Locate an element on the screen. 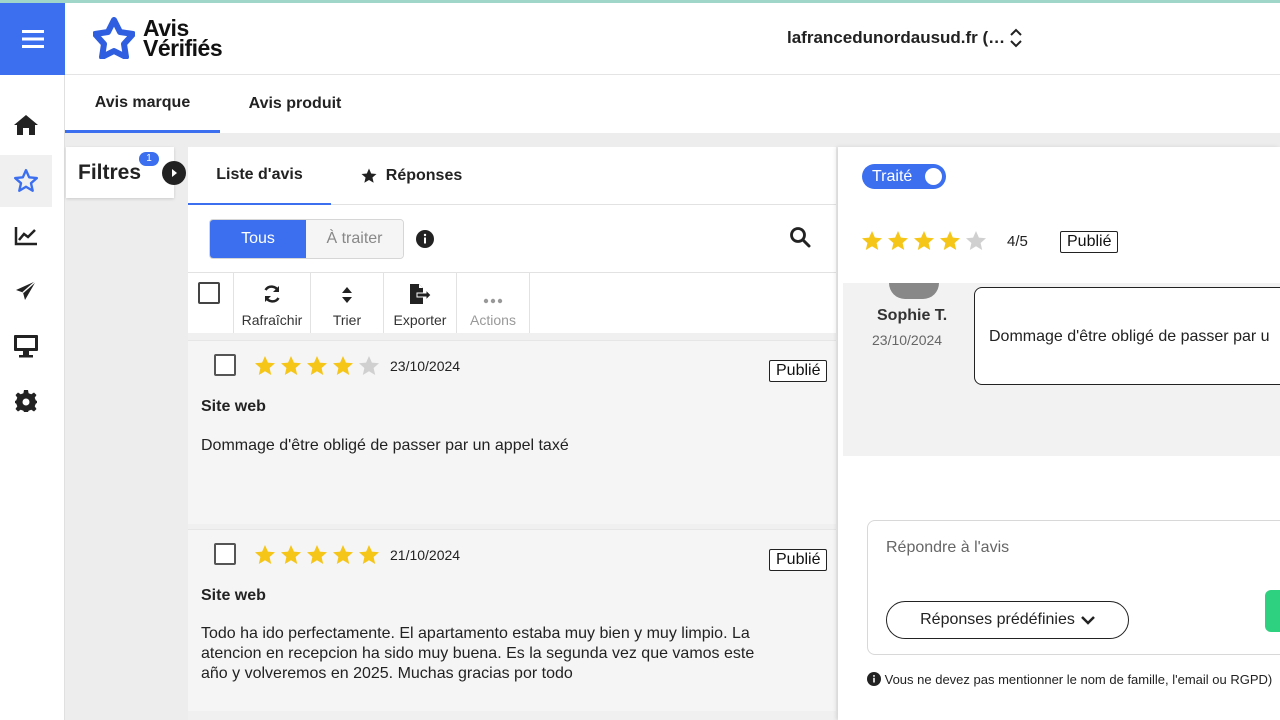 The image size is (1280, 720). caret-right-icon is located at coordinates (174, 173).